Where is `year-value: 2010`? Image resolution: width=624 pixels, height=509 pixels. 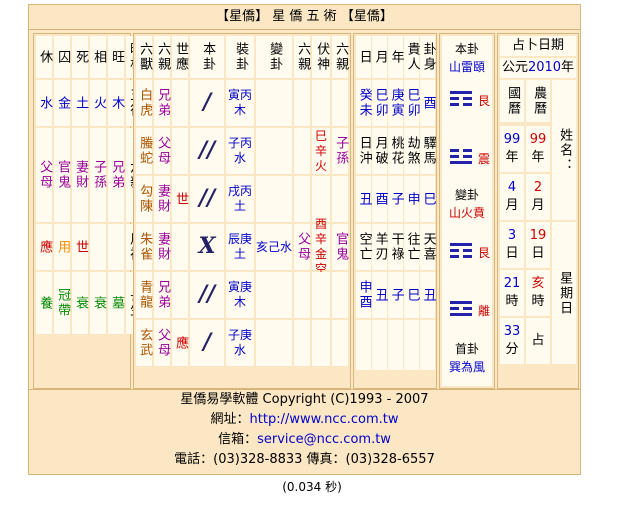 year-value: 2010 is located at coordinates (544, 67).